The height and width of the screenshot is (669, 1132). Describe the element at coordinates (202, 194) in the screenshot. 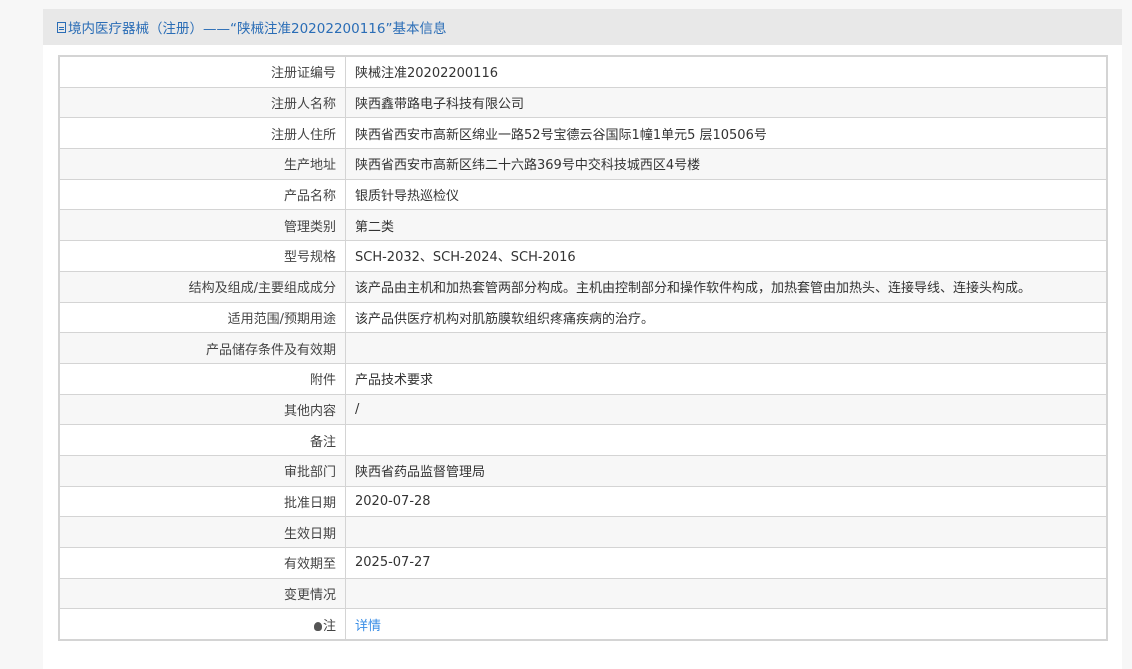

I see `row-label: 产品名称` at that location.